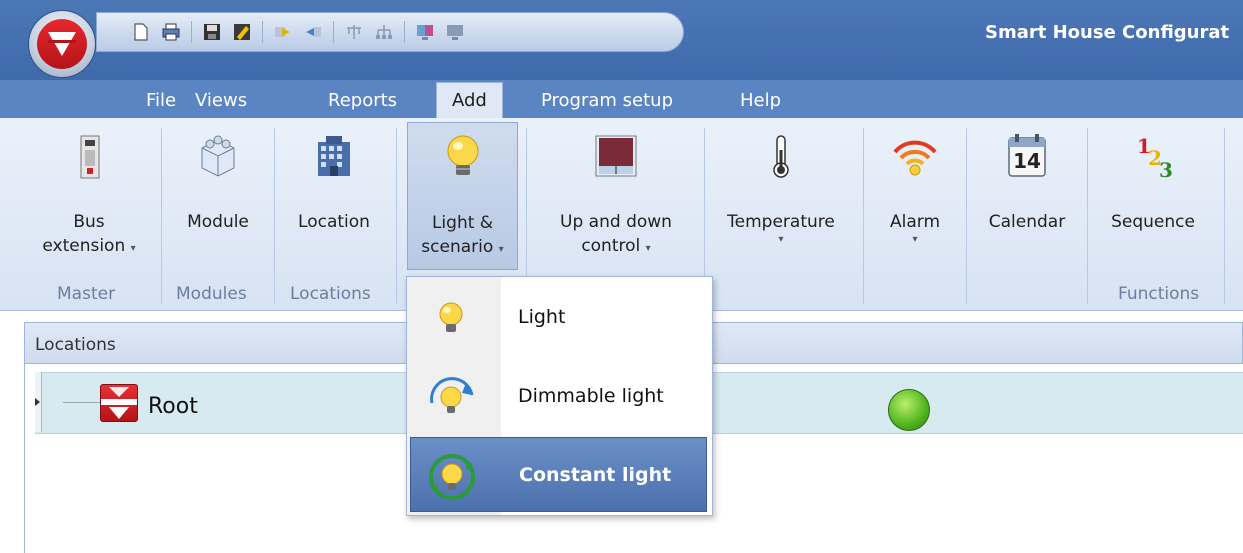 Image resolution: width=1243 pixels, height=553 pixels. I want to click on menu-item-dimmable-light: Dimmable light, so click(558, 396).